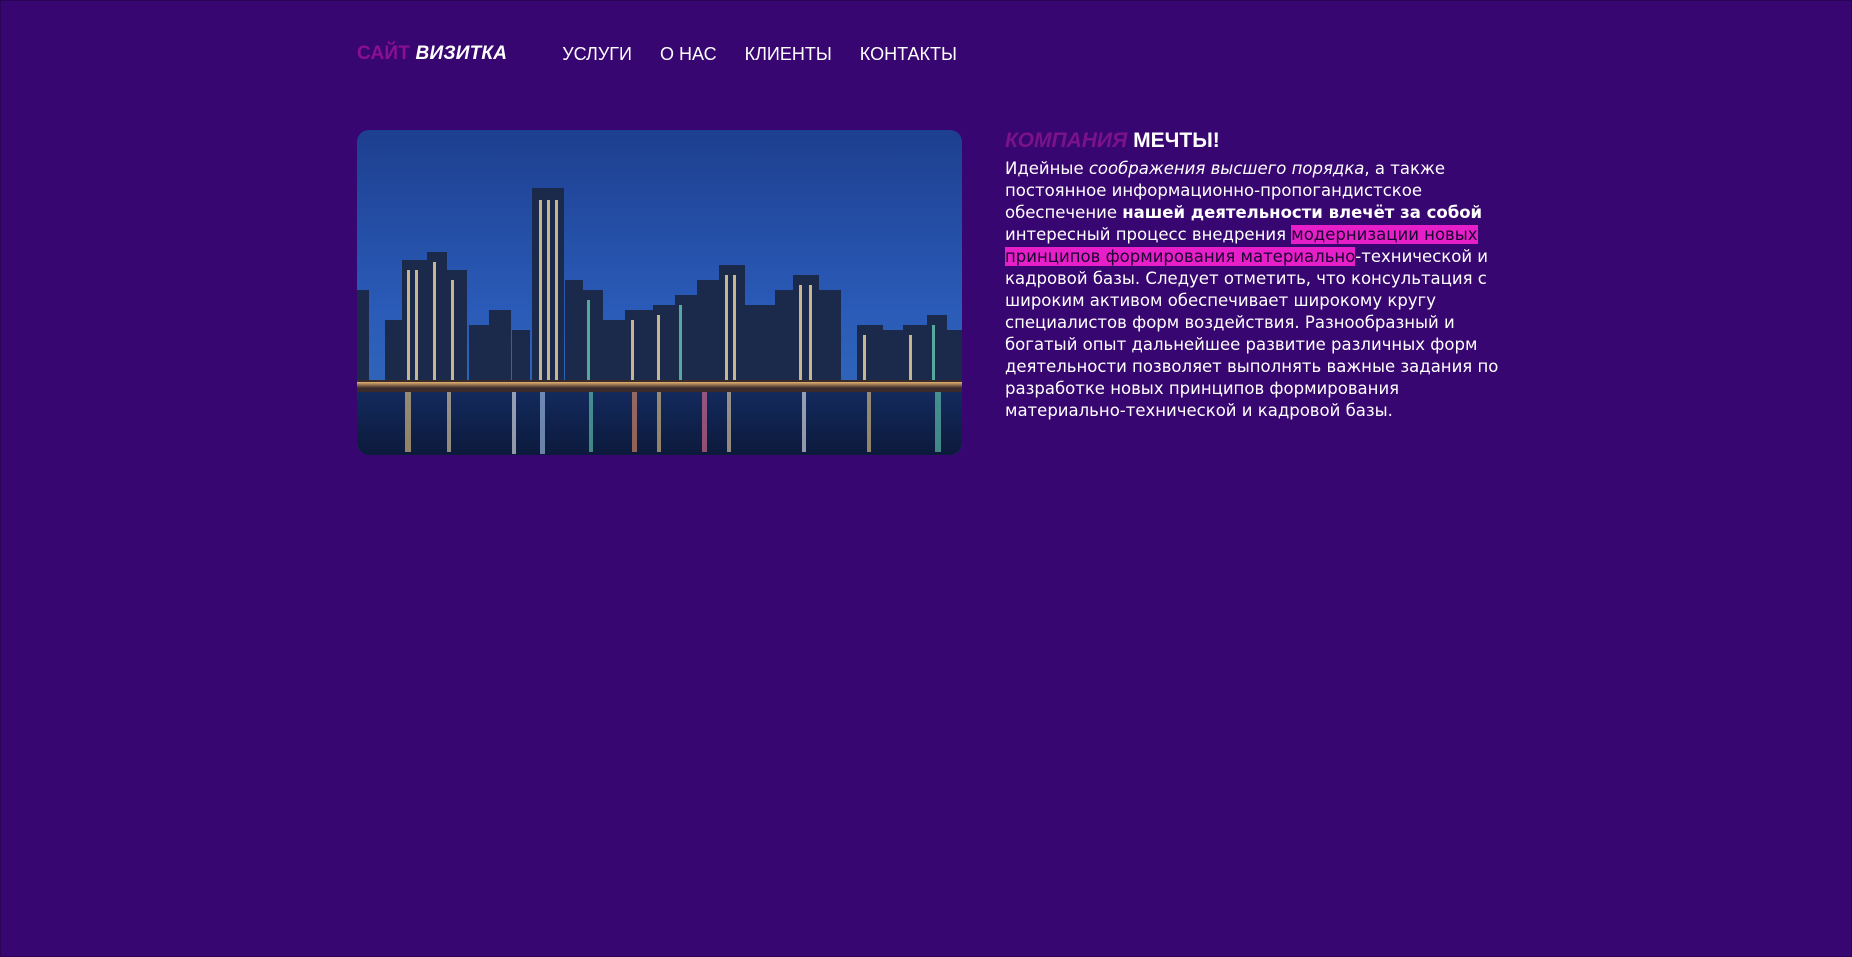 The height and width of the screenshot is (957, 1852). I want to click on main-nav: УСЛУГИ О НАС КЛИЕНТЫ КОНТАКТЫ, so click(759, 54).